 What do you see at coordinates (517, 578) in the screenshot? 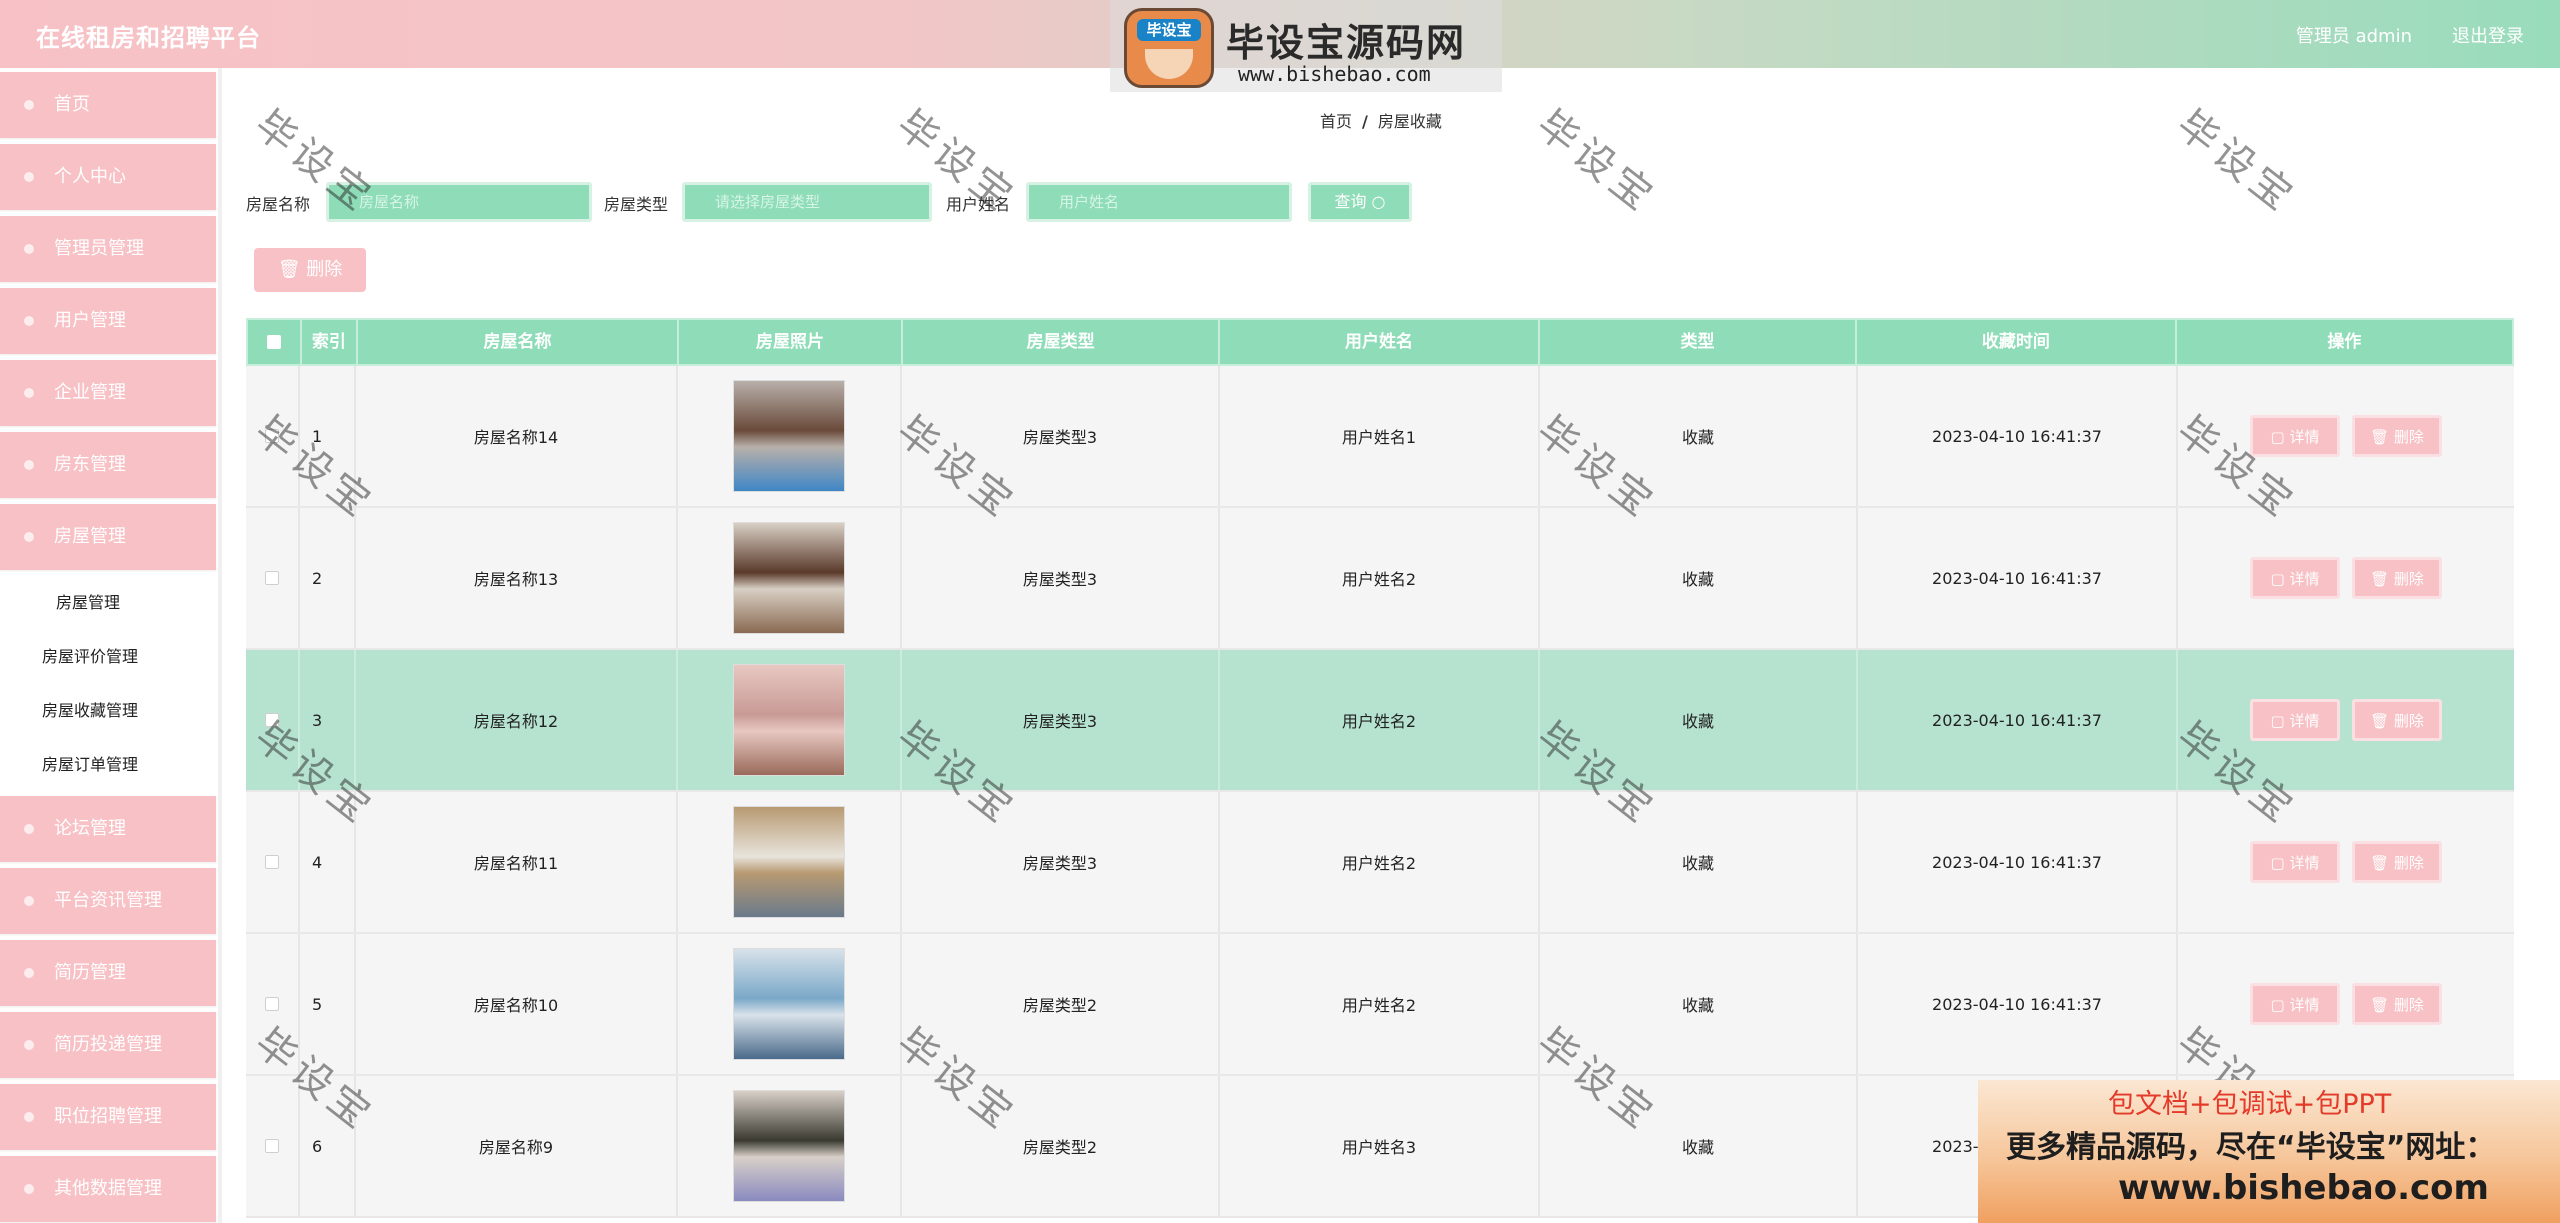
I see `row-house-name: 房屋名称13` at bounding box center [517, 578].